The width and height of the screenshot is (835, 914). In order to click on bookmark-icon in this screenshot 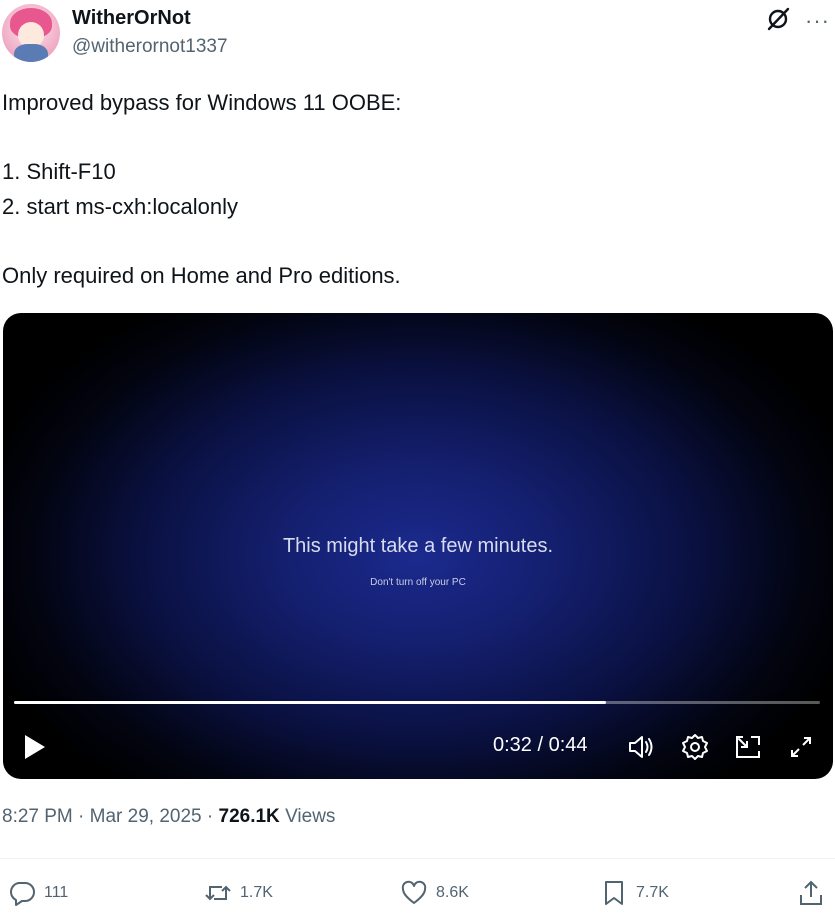, I will do `click(614, 893)`.